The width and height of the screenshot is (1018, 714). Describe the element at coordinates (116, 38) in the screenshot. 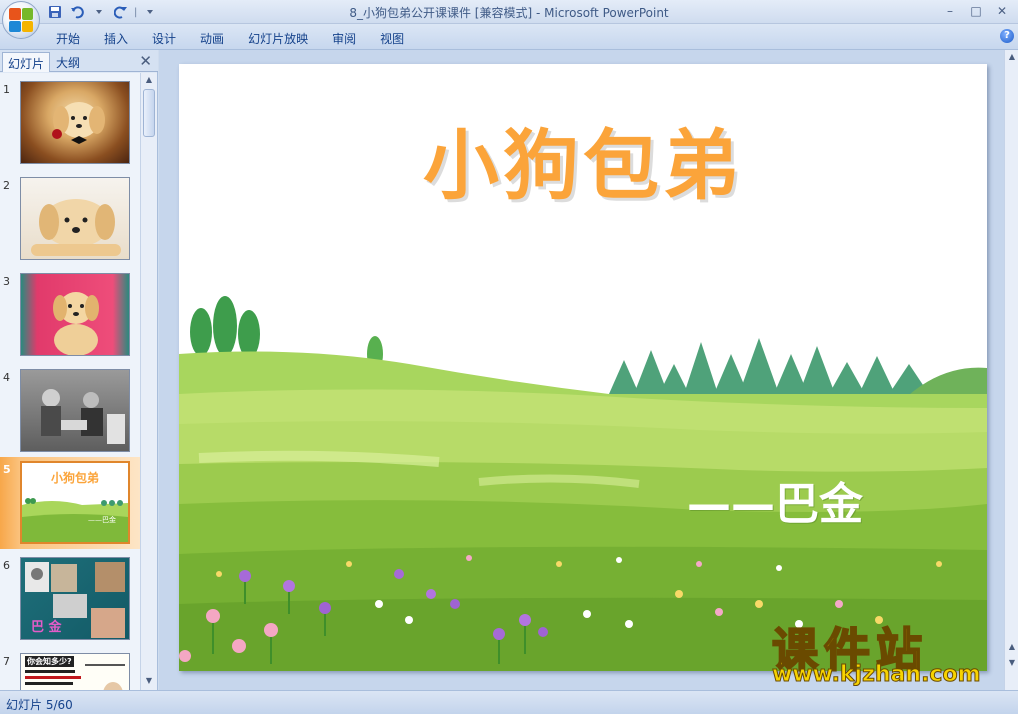

I see `tab-insert: 插入` at that location.